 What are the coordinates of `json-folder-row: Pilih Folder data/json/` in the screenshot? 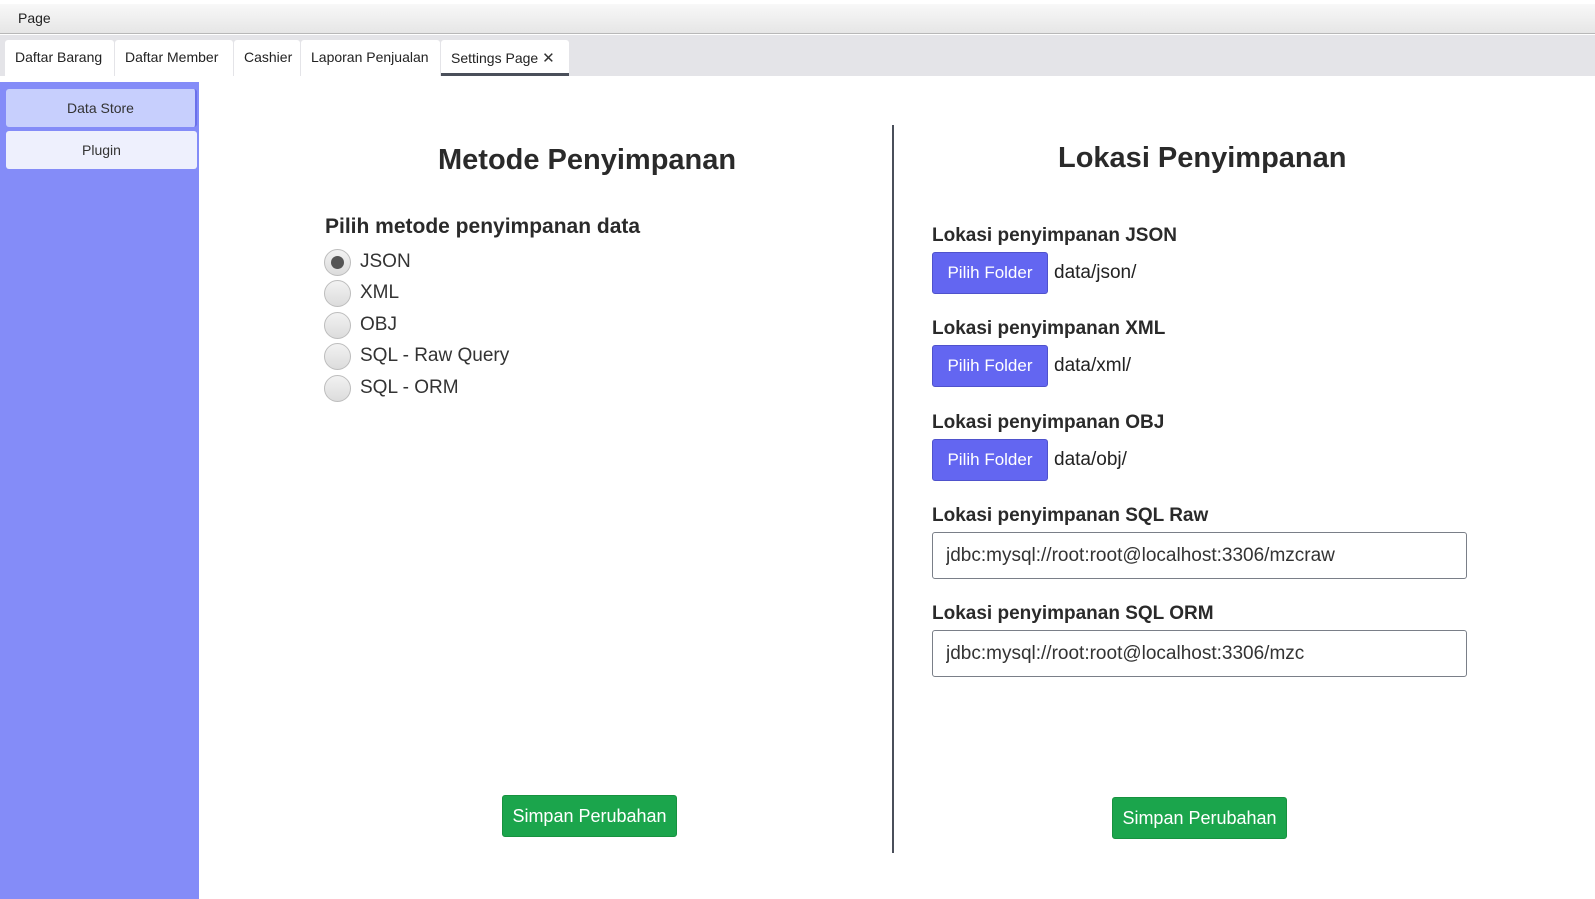 It's located at (1034, 273).